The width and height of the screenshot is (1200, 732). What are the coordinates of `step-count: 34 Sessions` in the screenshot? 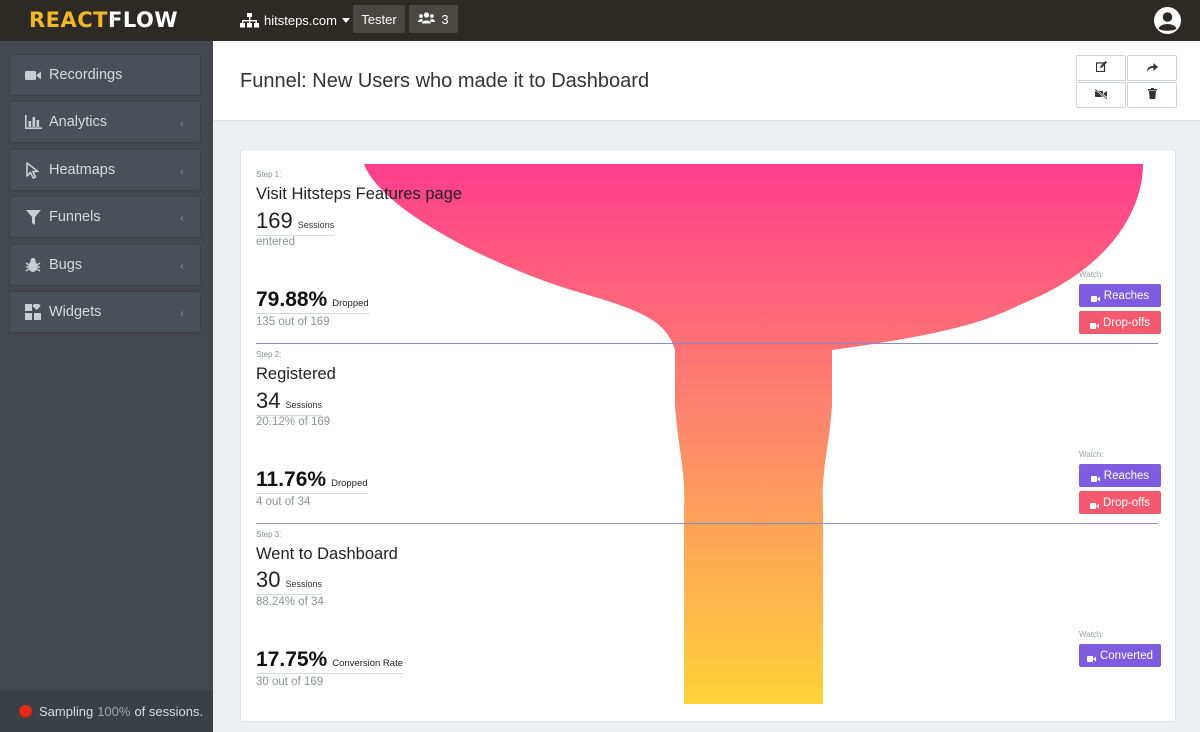 It's located at (289, 402).